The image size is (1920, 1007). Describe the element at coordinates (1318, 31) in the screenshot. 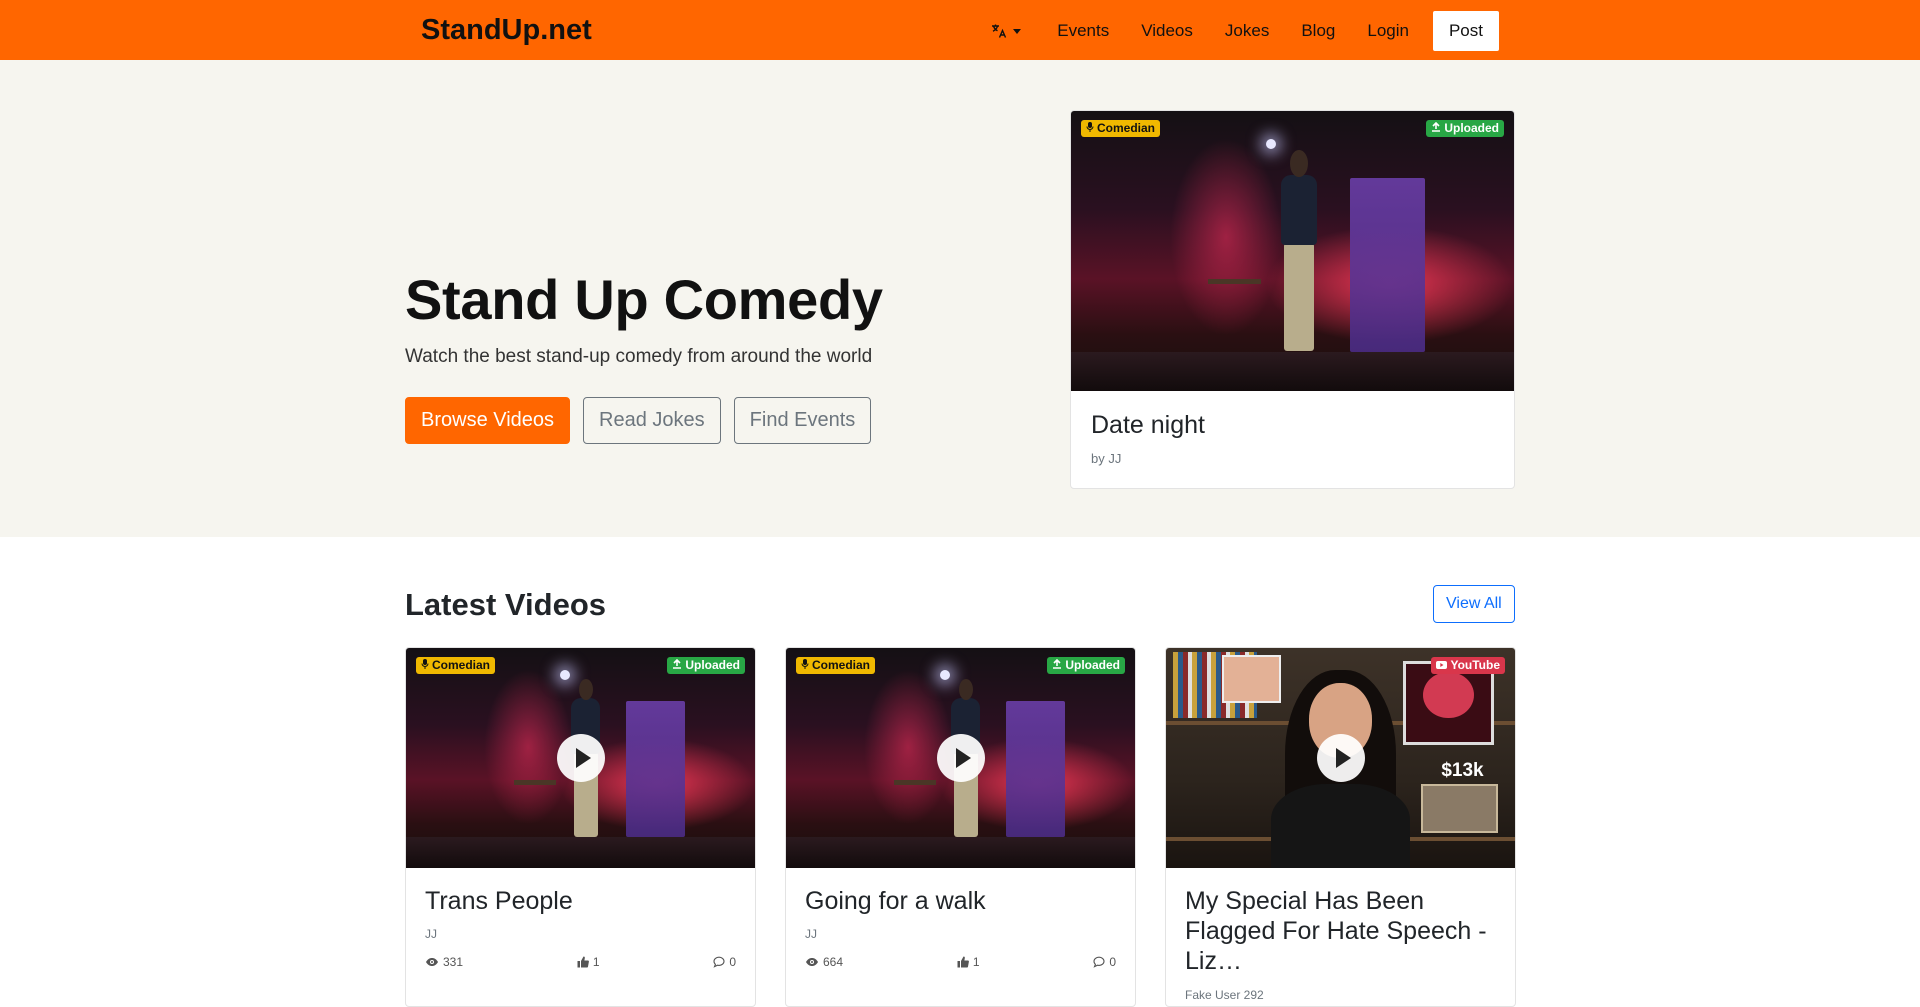

I see `nav-blog: Blog` at that location.